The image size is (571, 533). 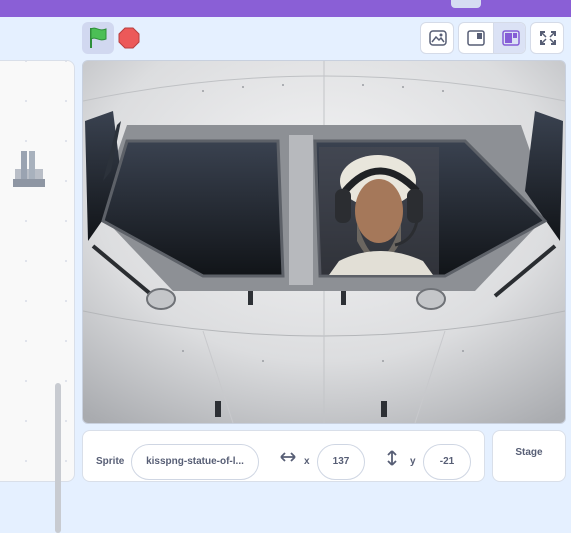 I want to click on menu-thumbnail, so click(x=466, y=4).